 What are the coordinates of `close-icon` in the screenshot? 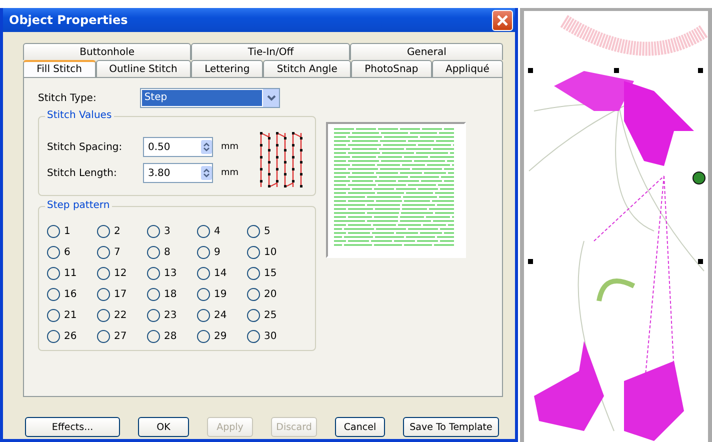 It's located at (502, 20).